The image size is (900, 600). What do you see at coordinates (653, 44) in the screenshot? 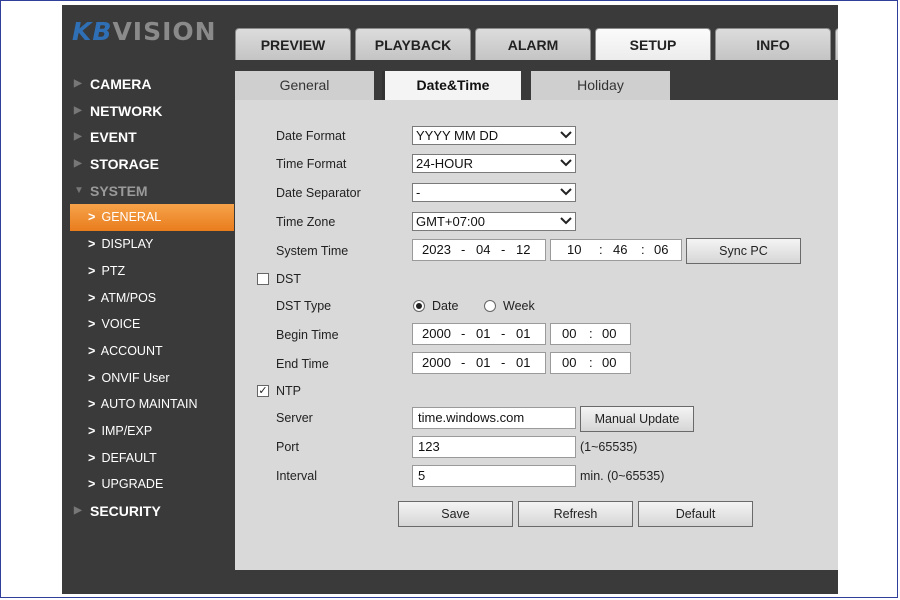
I see `tab-setup: SETUP` at bounding box center [653, 44].